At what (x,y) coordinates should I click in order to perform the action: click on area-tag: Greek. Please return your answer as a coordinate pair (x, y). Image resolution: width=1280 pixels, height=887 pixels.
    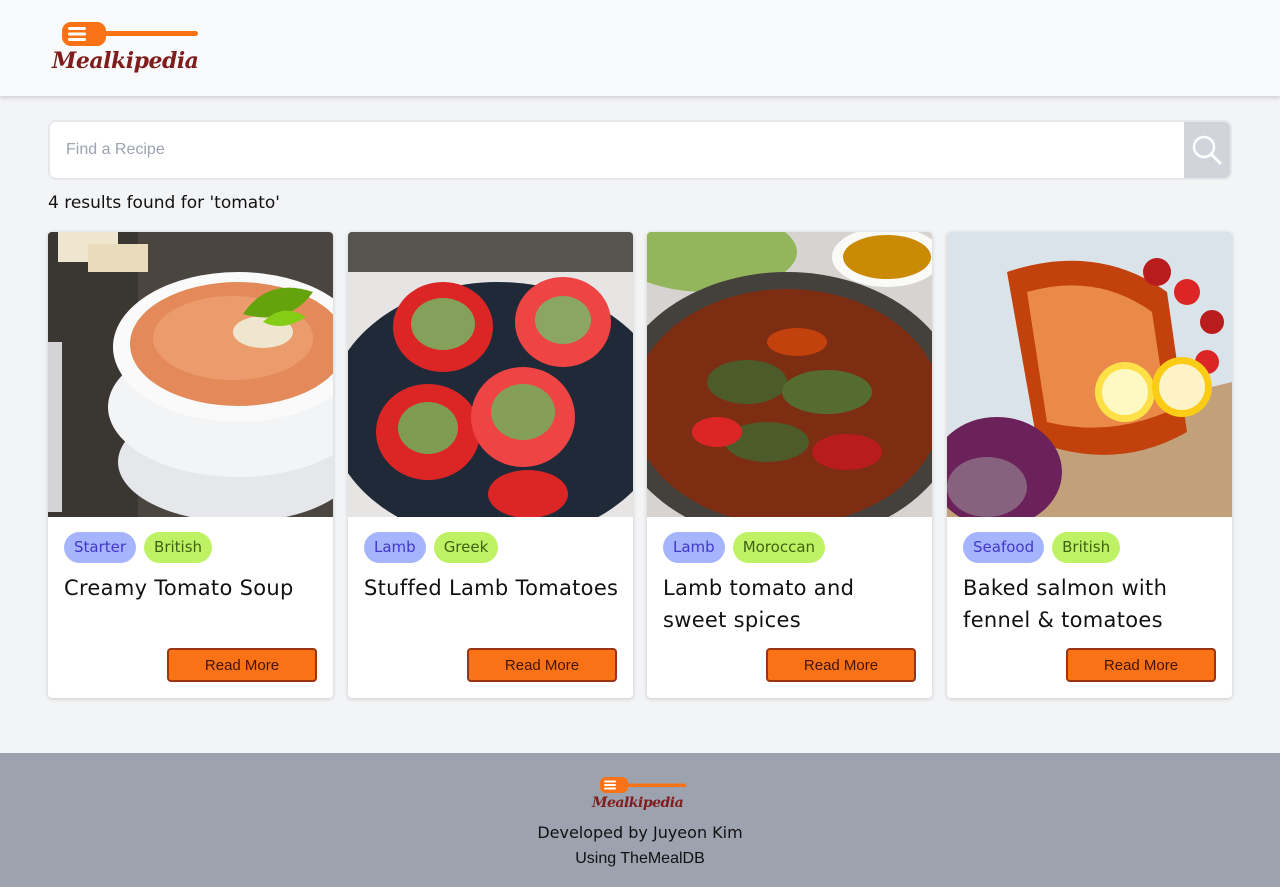
    Looking at the image, I should click on (466, 547).